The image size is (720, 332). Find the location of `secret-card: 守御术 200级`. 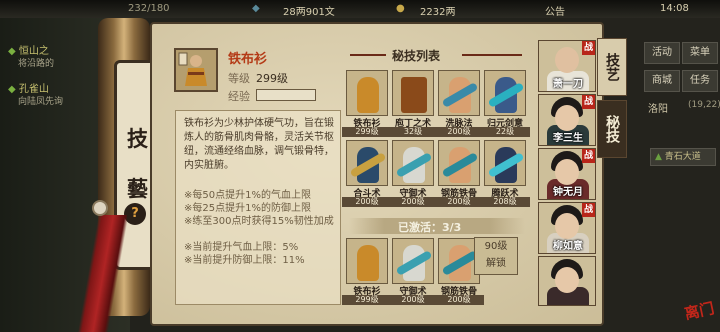

secret-card: 守御术 200级 is located at coordinates (413, 173).